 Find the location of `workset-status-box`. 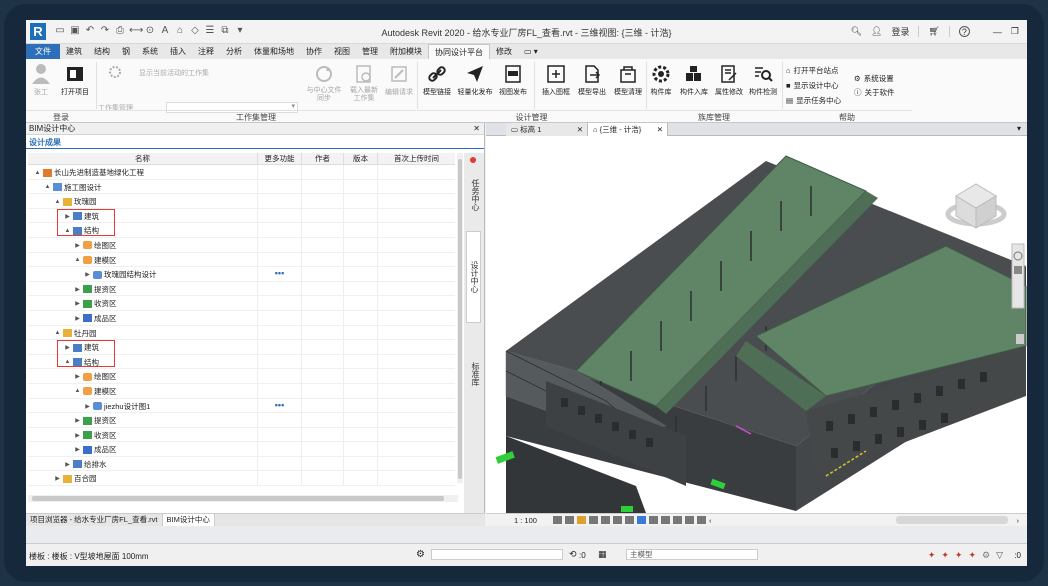

workset-status-box is located at coordinates (497, 554).